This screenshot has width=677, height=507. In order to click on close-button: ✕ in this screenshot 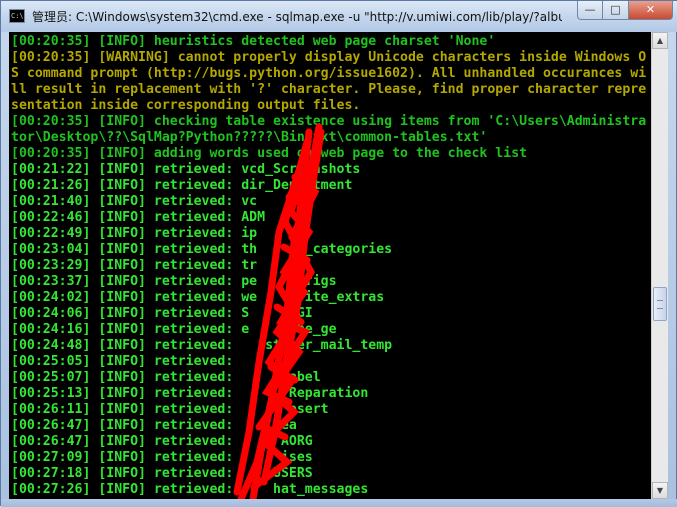, I will do `click(651, 10)`.